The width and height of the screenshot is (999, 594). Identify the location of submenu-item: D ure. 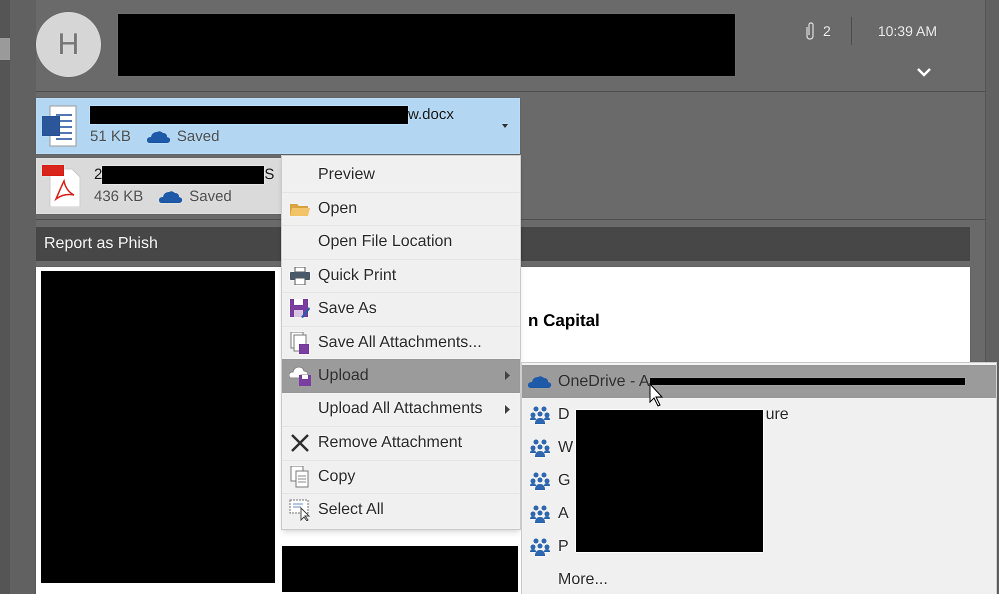
(759, 414).